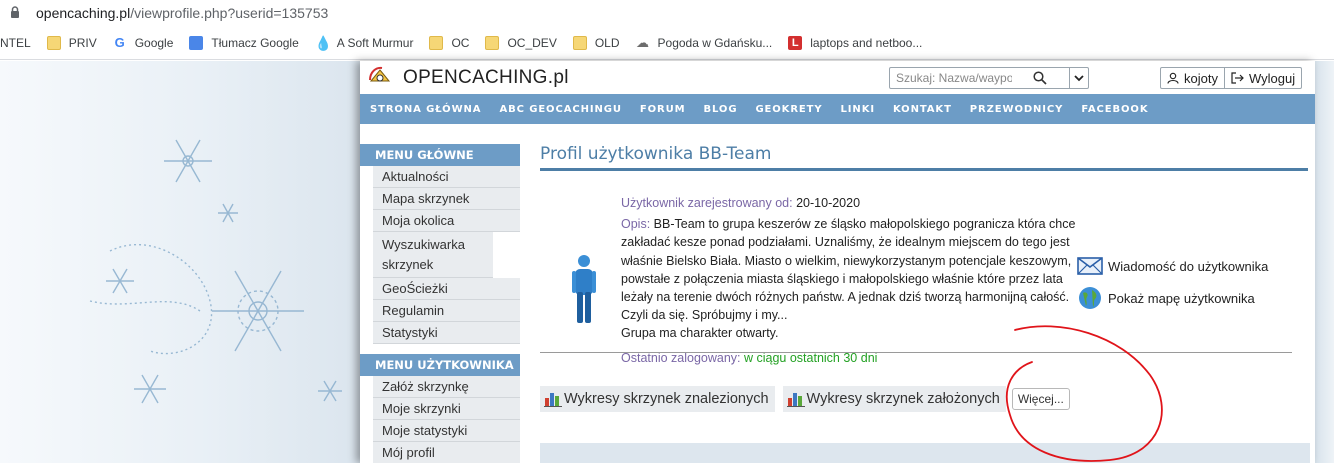  I want to click on logout-label: Wyloguj, so click(1272, 78).